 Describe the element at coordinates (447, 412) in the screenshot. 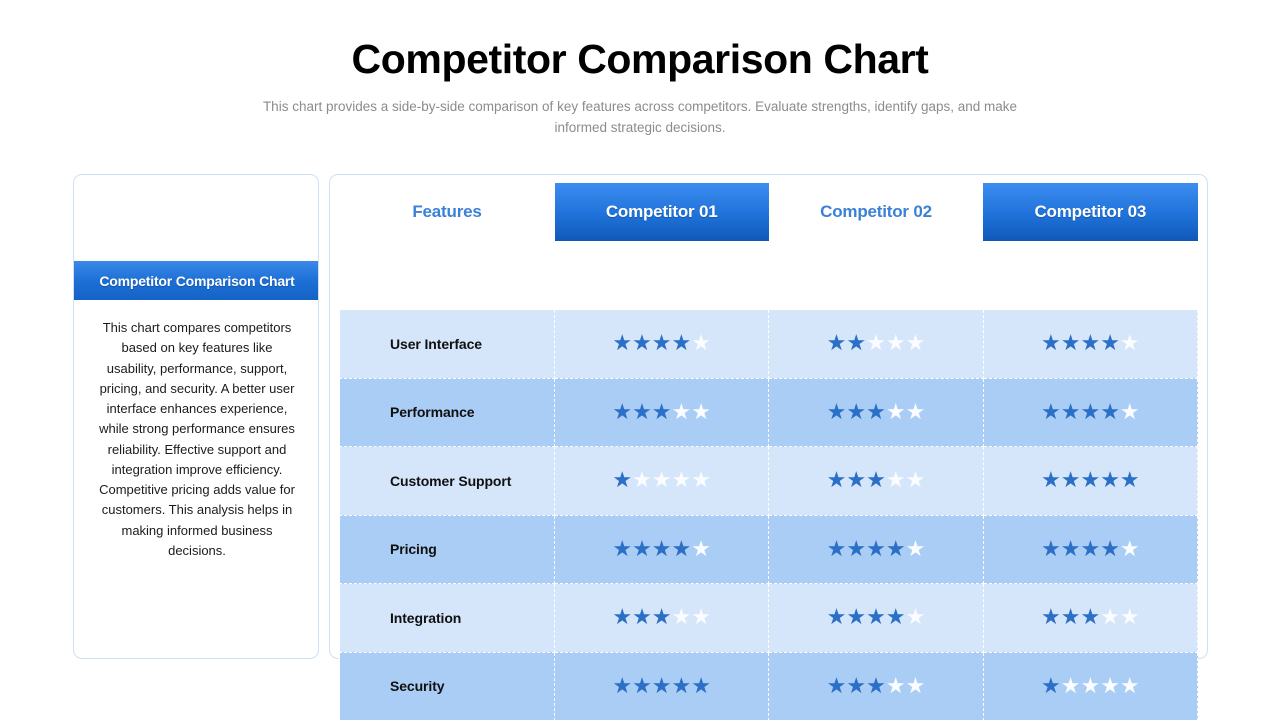

I see `feature-label: Performance` at that location.